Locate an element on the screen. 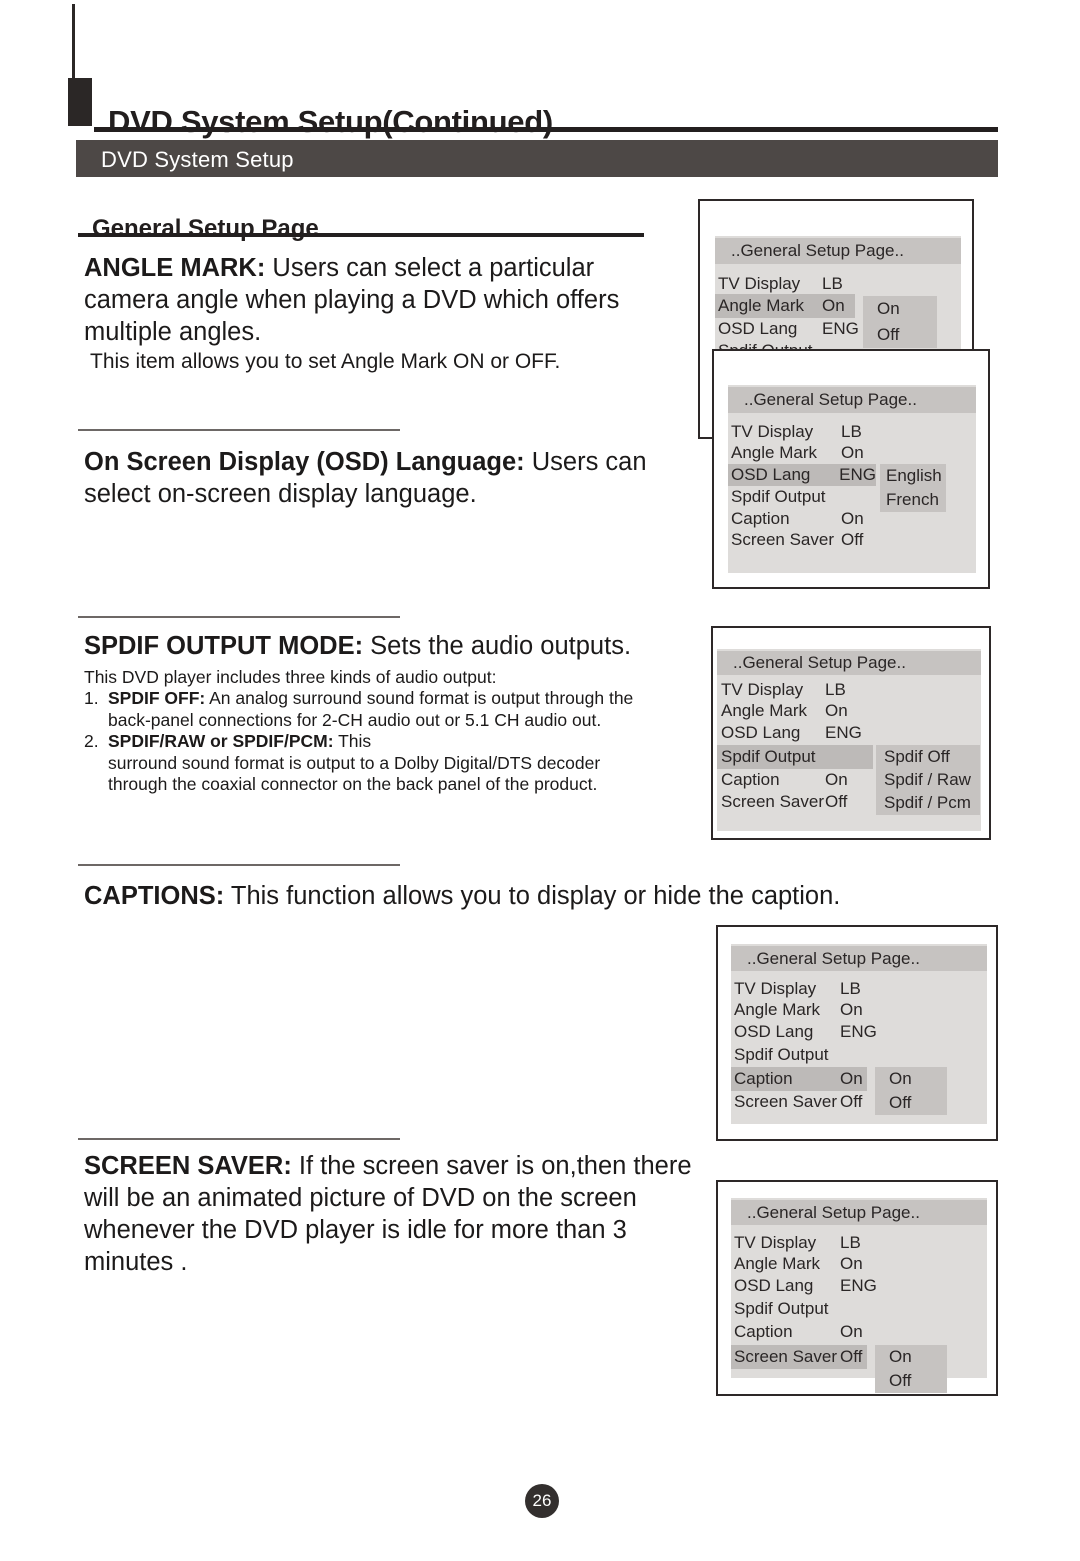 The image size is (1080, 1561). osd-popup-caption: On Off is located at coordinates (911, 1091).